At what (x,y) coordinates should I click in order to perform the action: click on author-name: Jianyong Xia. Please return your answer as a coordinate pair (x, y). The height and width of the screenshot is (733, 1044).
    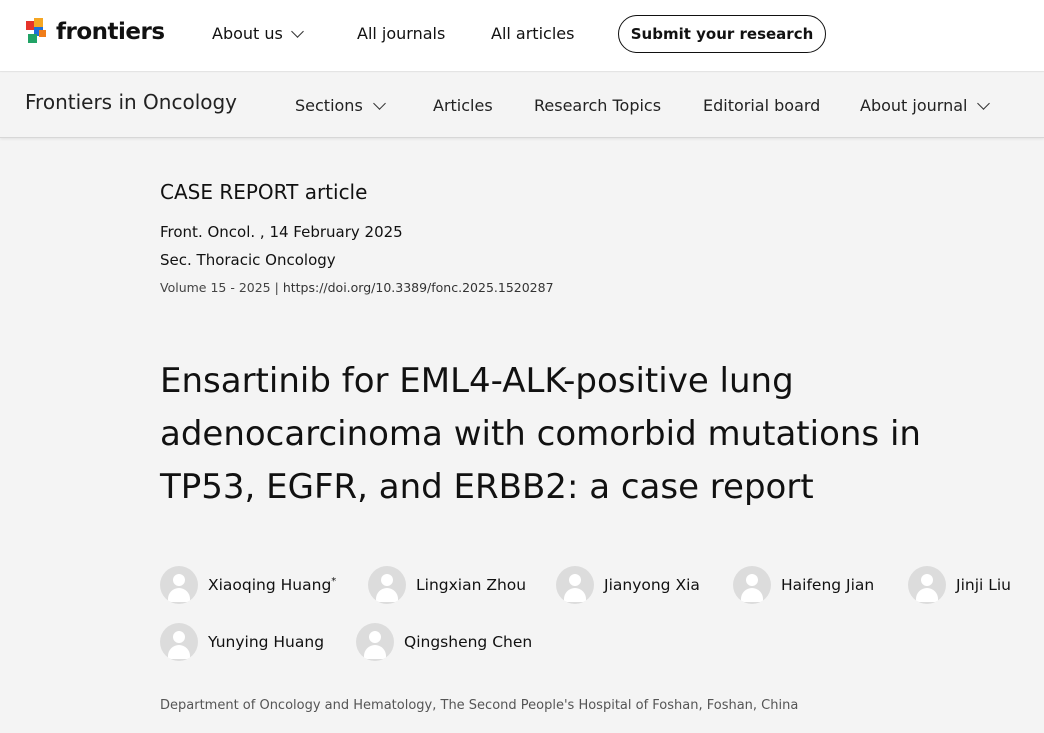
    Looking at the image, I should click on (652, 585).